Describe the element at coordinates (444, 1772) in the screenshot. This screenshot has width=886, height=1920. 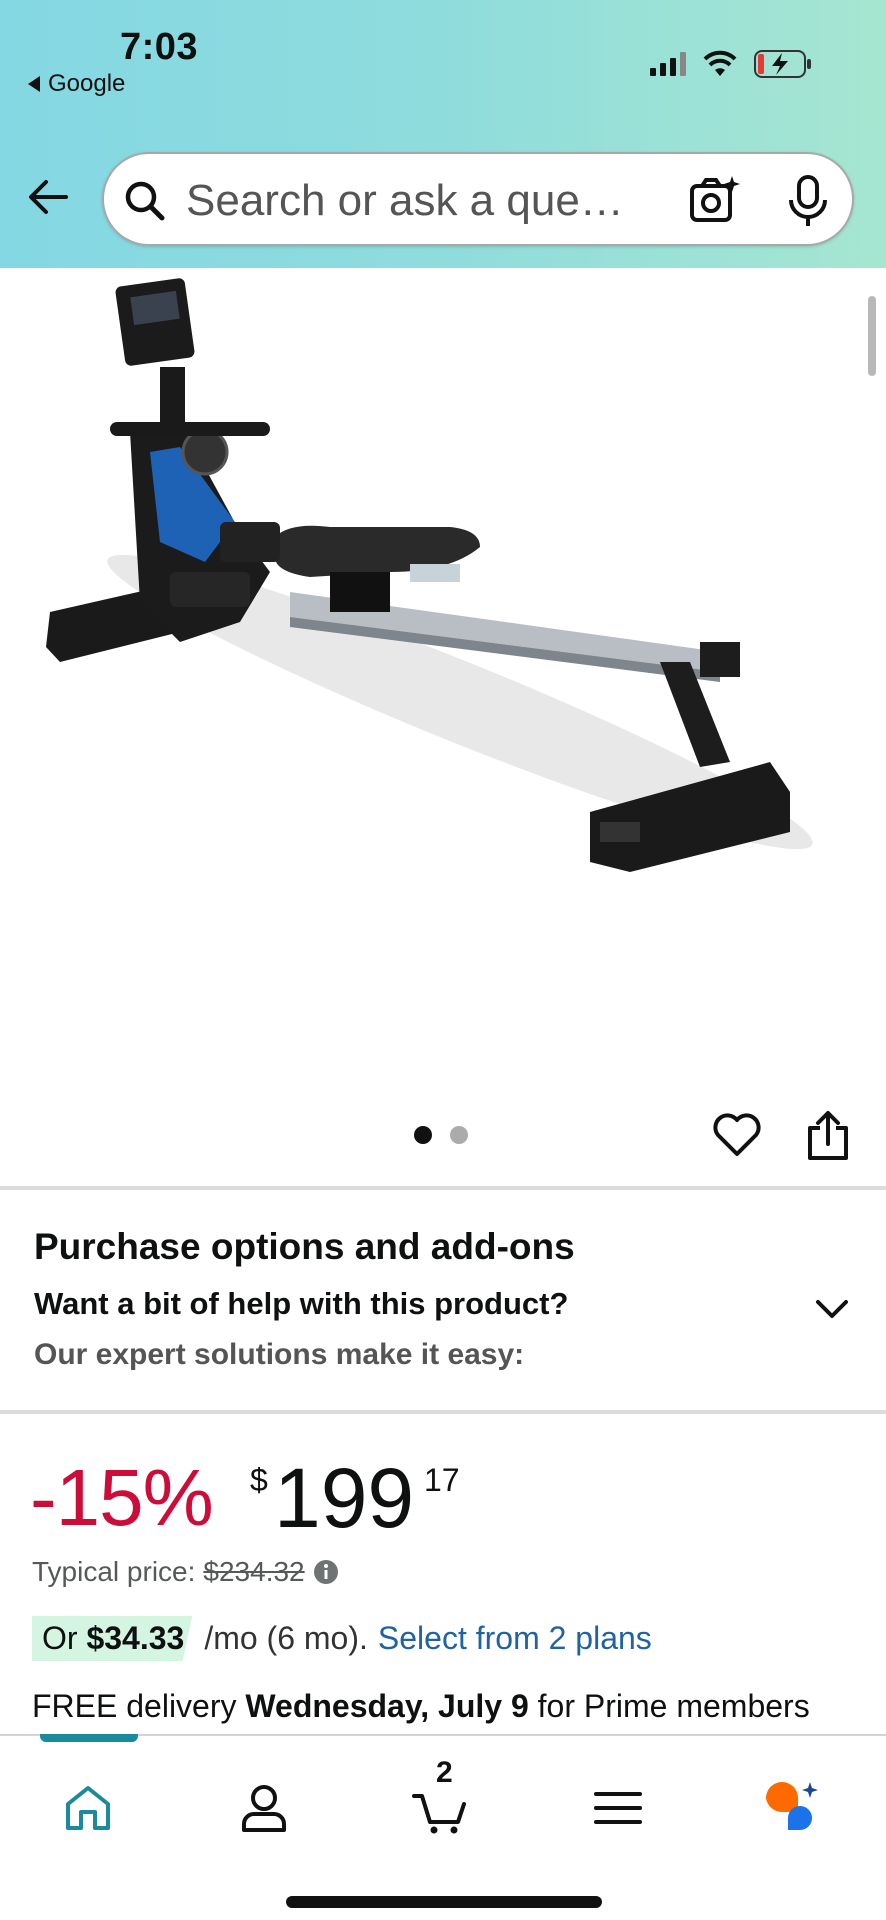
I see `cart-count-badge: 2` at that location.